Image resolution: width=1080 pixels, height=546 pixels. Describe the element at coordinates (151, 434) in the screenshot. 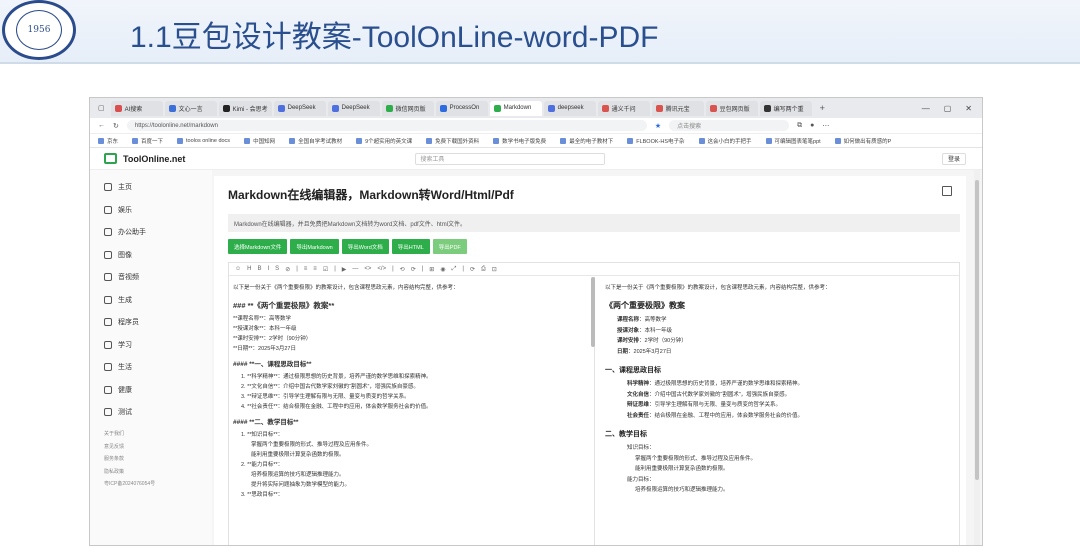

I see `footer-link: 关于我们` at that location.